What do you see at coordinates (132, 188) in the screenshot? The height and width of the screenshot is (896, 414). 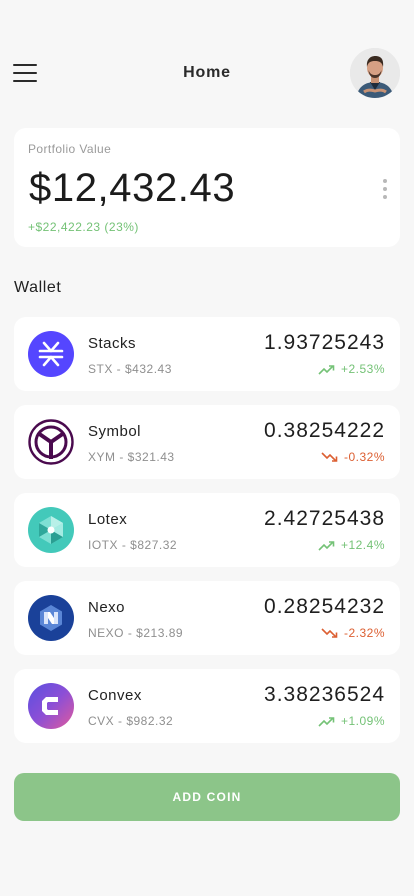 I see `portfolio-value: $12,432.43` at bounding box center [132, 188].